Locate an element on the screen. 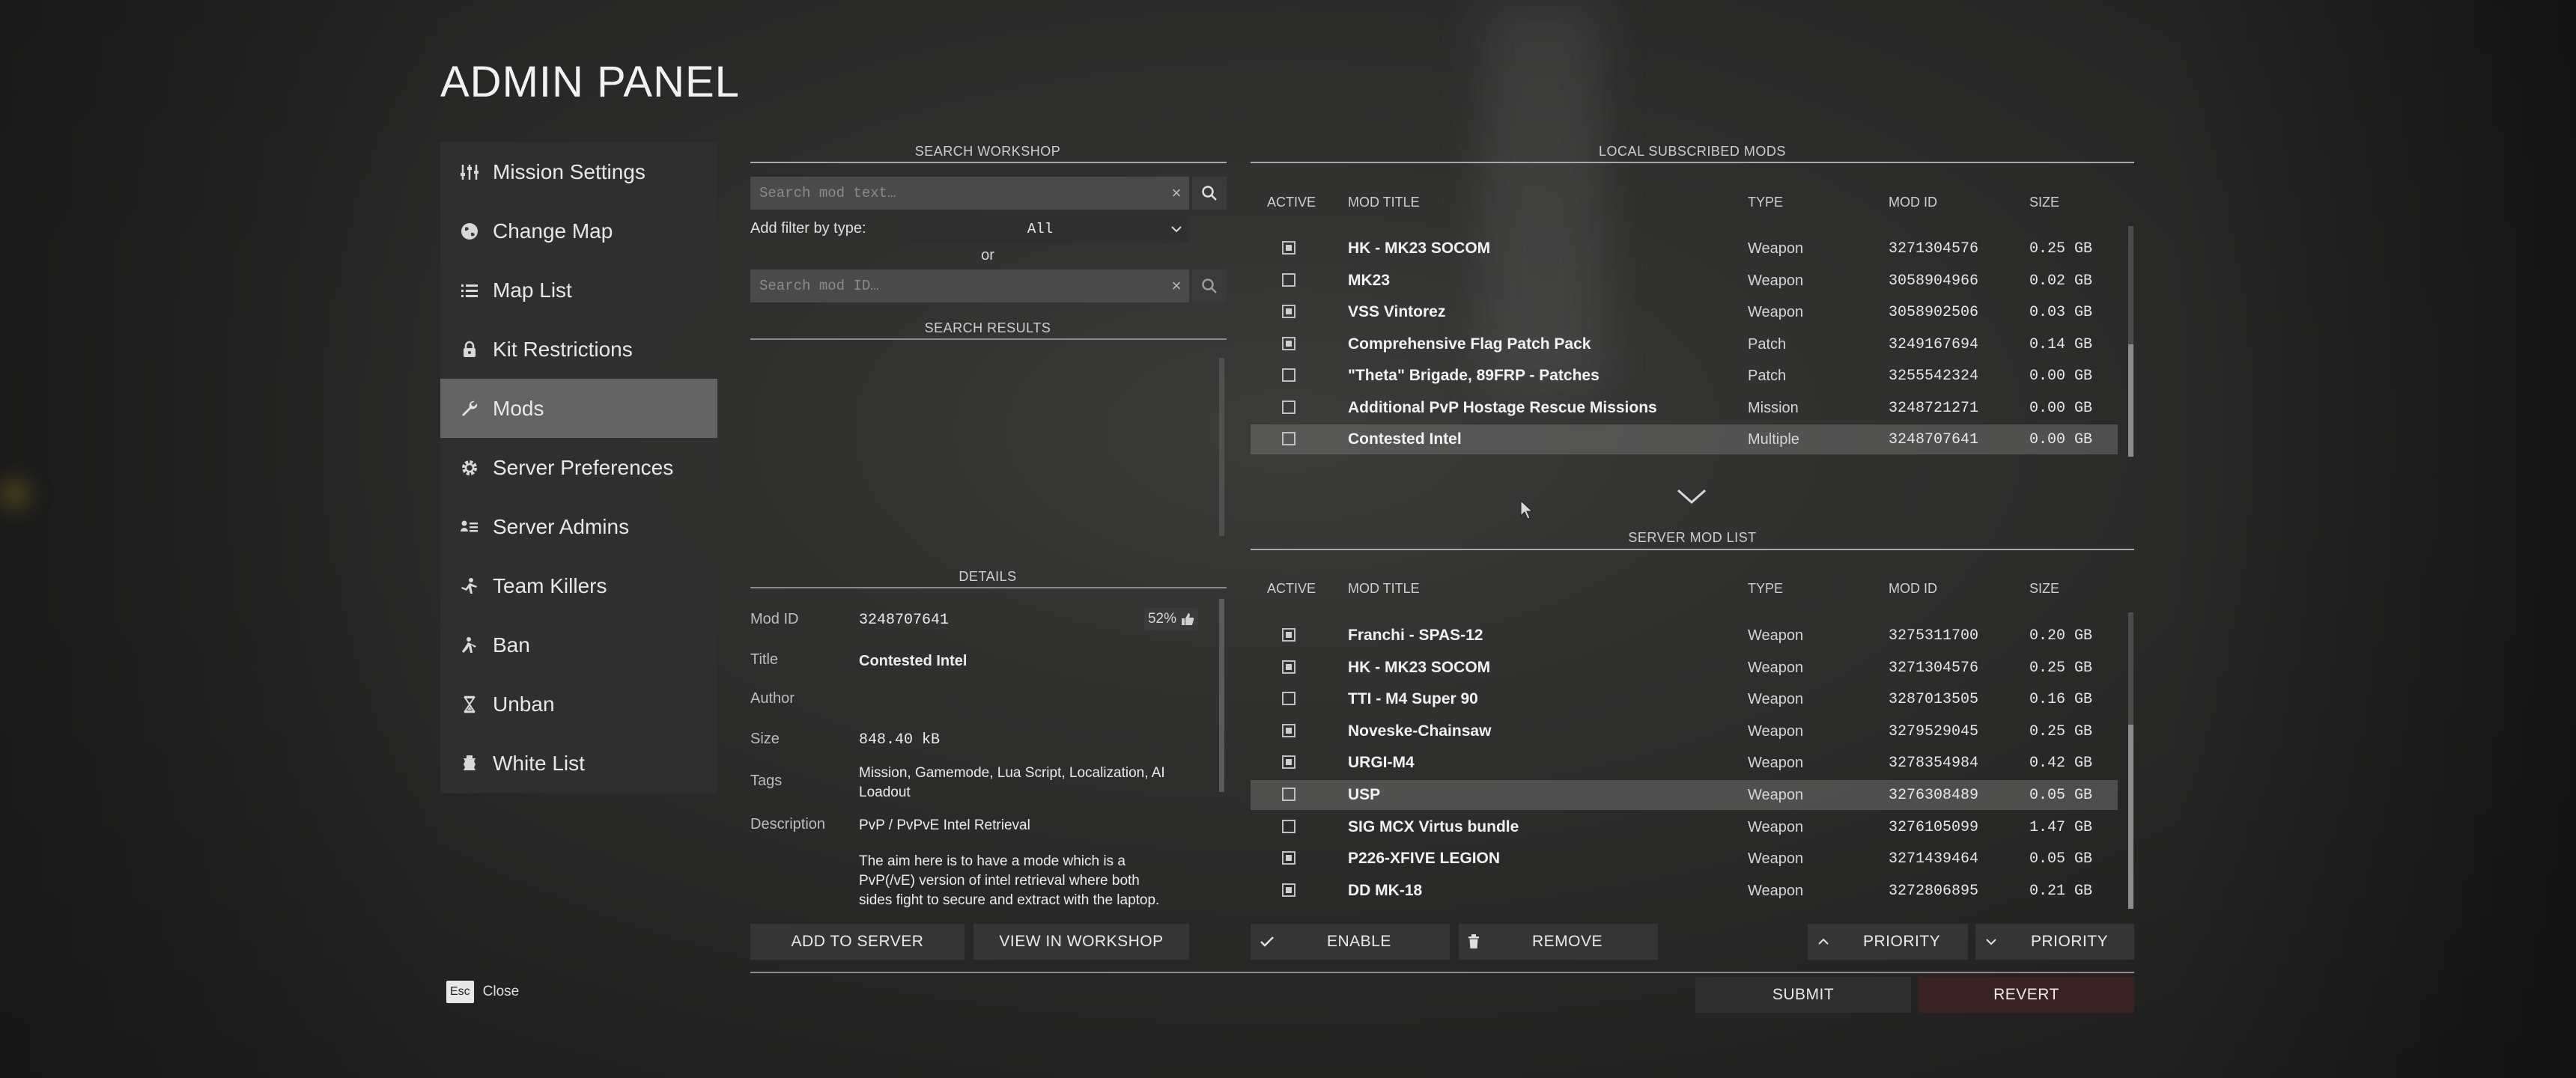 The image size is (2576, 1078). local-scroll-thumb is located at coordinates (2130, 400).